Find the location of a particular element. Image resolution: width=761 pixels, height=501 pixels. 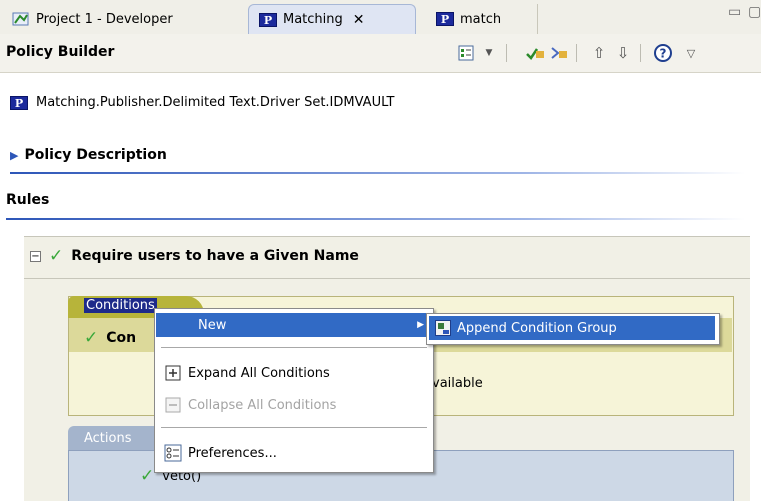

menu-item-label: New is located at coordinates (212, 325).